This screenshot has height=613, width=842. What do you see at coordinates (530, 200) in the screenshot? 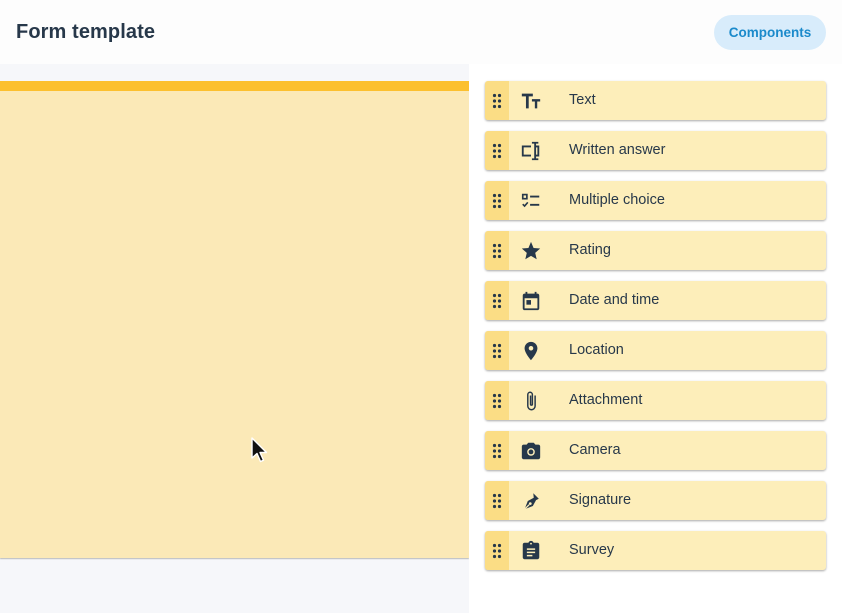
I see `checklist-icon` at bounding box center [530, 200].